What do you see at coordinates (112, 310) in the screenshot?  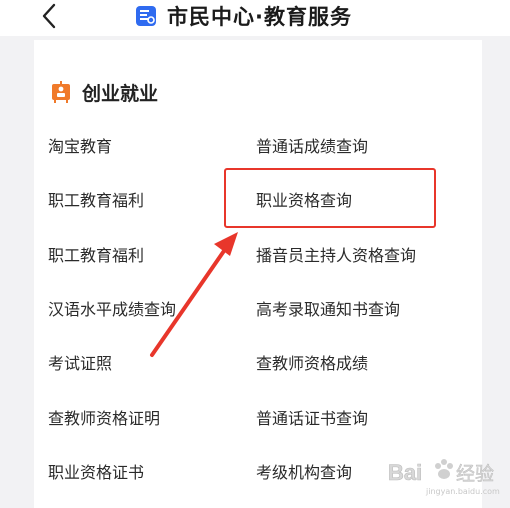 I see `service-item-hsk-score-query: 汉语水平成绩查询` at bounding box center [112, 310].